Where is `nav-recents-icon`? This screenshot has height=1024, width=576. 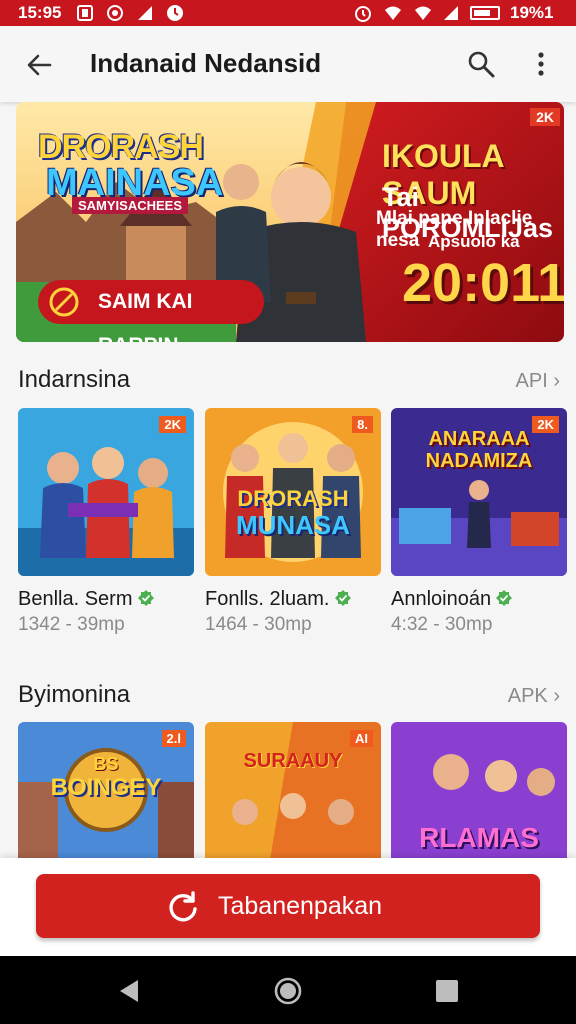
nav-recents-icon is located at coordinates (447, 991).